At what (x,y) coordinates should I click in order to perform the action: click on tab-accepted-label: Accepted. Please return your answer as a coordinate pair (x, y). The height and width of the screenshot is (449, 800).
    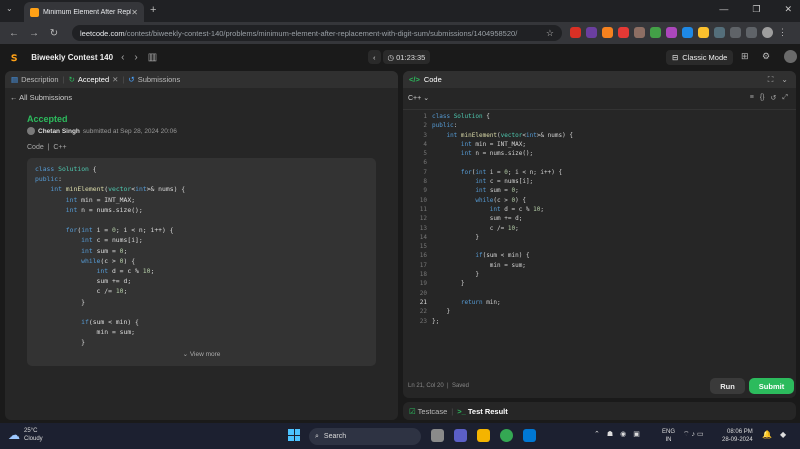
    Looking at the image, I should click on (93, 79).